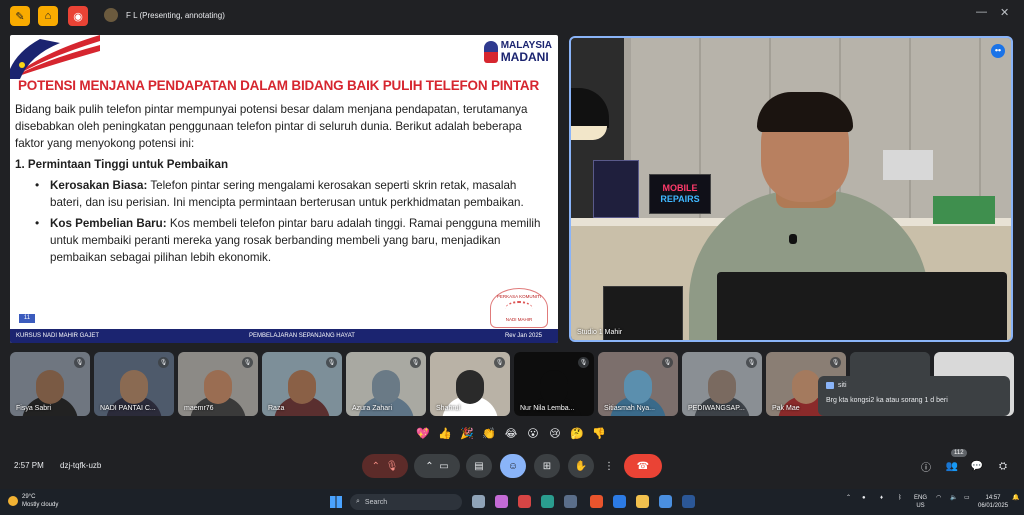 The image size is (1024, 515). What do you see at coordinates (1003, 466) in the screenshot?
I see `activities-icon: ⛭` at bounding box center [1003, 466].